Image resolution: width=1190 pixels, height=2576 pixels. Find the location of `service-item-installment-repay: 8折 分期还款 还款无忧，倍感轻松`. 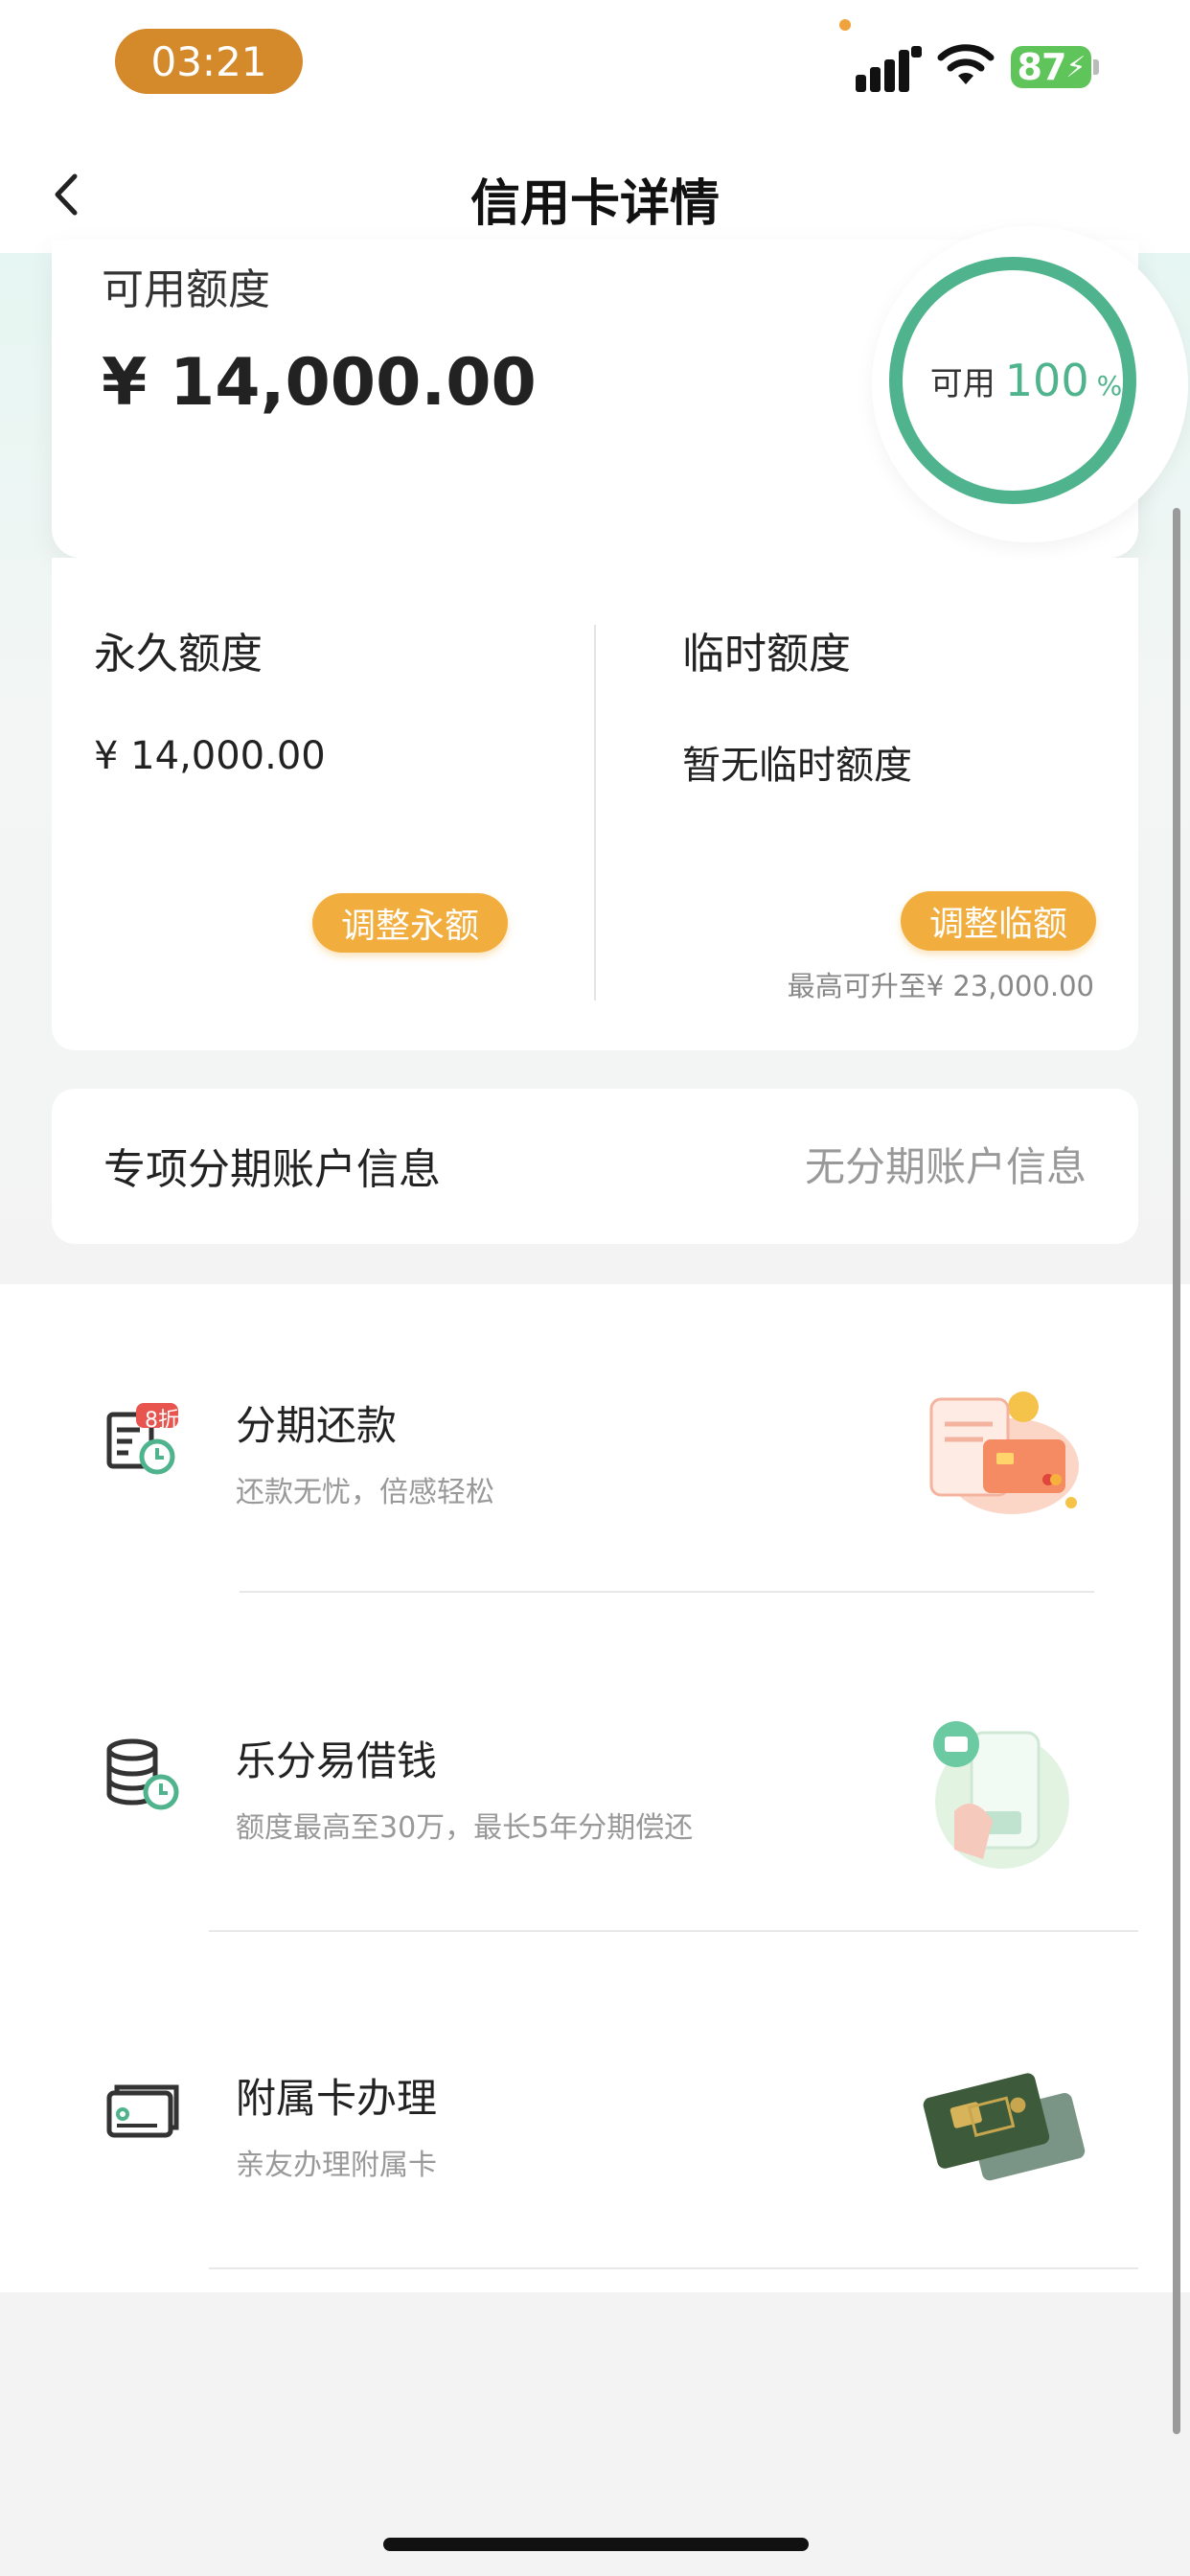

service-item-installment-repay: 8折 分期还款 还款无忧，倍感轻松 is located at coordinates (595, 1453).